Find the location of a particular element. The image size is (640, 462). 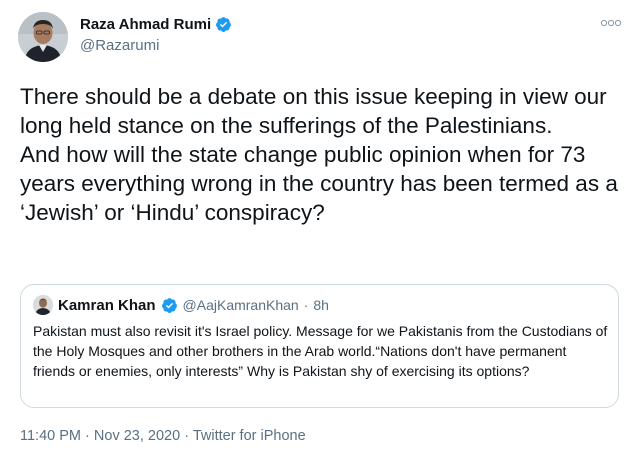

tweet-header: Raza Ahmad Rumi @Razarumi is located at coordinates (320, 39).